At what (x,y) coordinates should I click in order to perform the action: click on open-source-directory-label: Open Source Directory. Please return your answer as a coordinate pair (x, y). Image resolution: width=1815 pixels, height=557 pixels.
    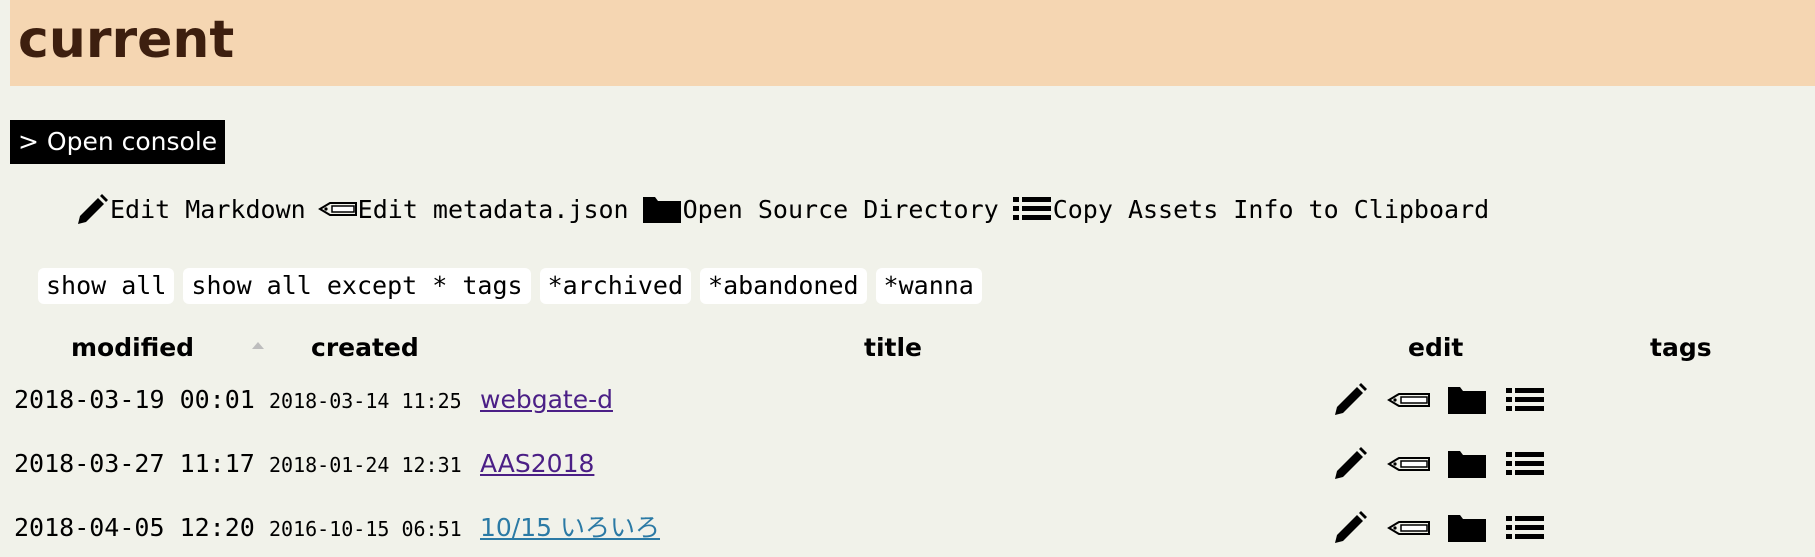
    Looking at the image, I should click on (840, 209).